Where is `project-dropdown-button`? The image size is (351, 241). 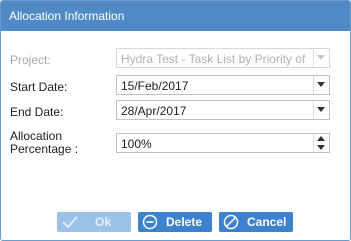
project-dropdown-button is located at coordinates (321, 58).